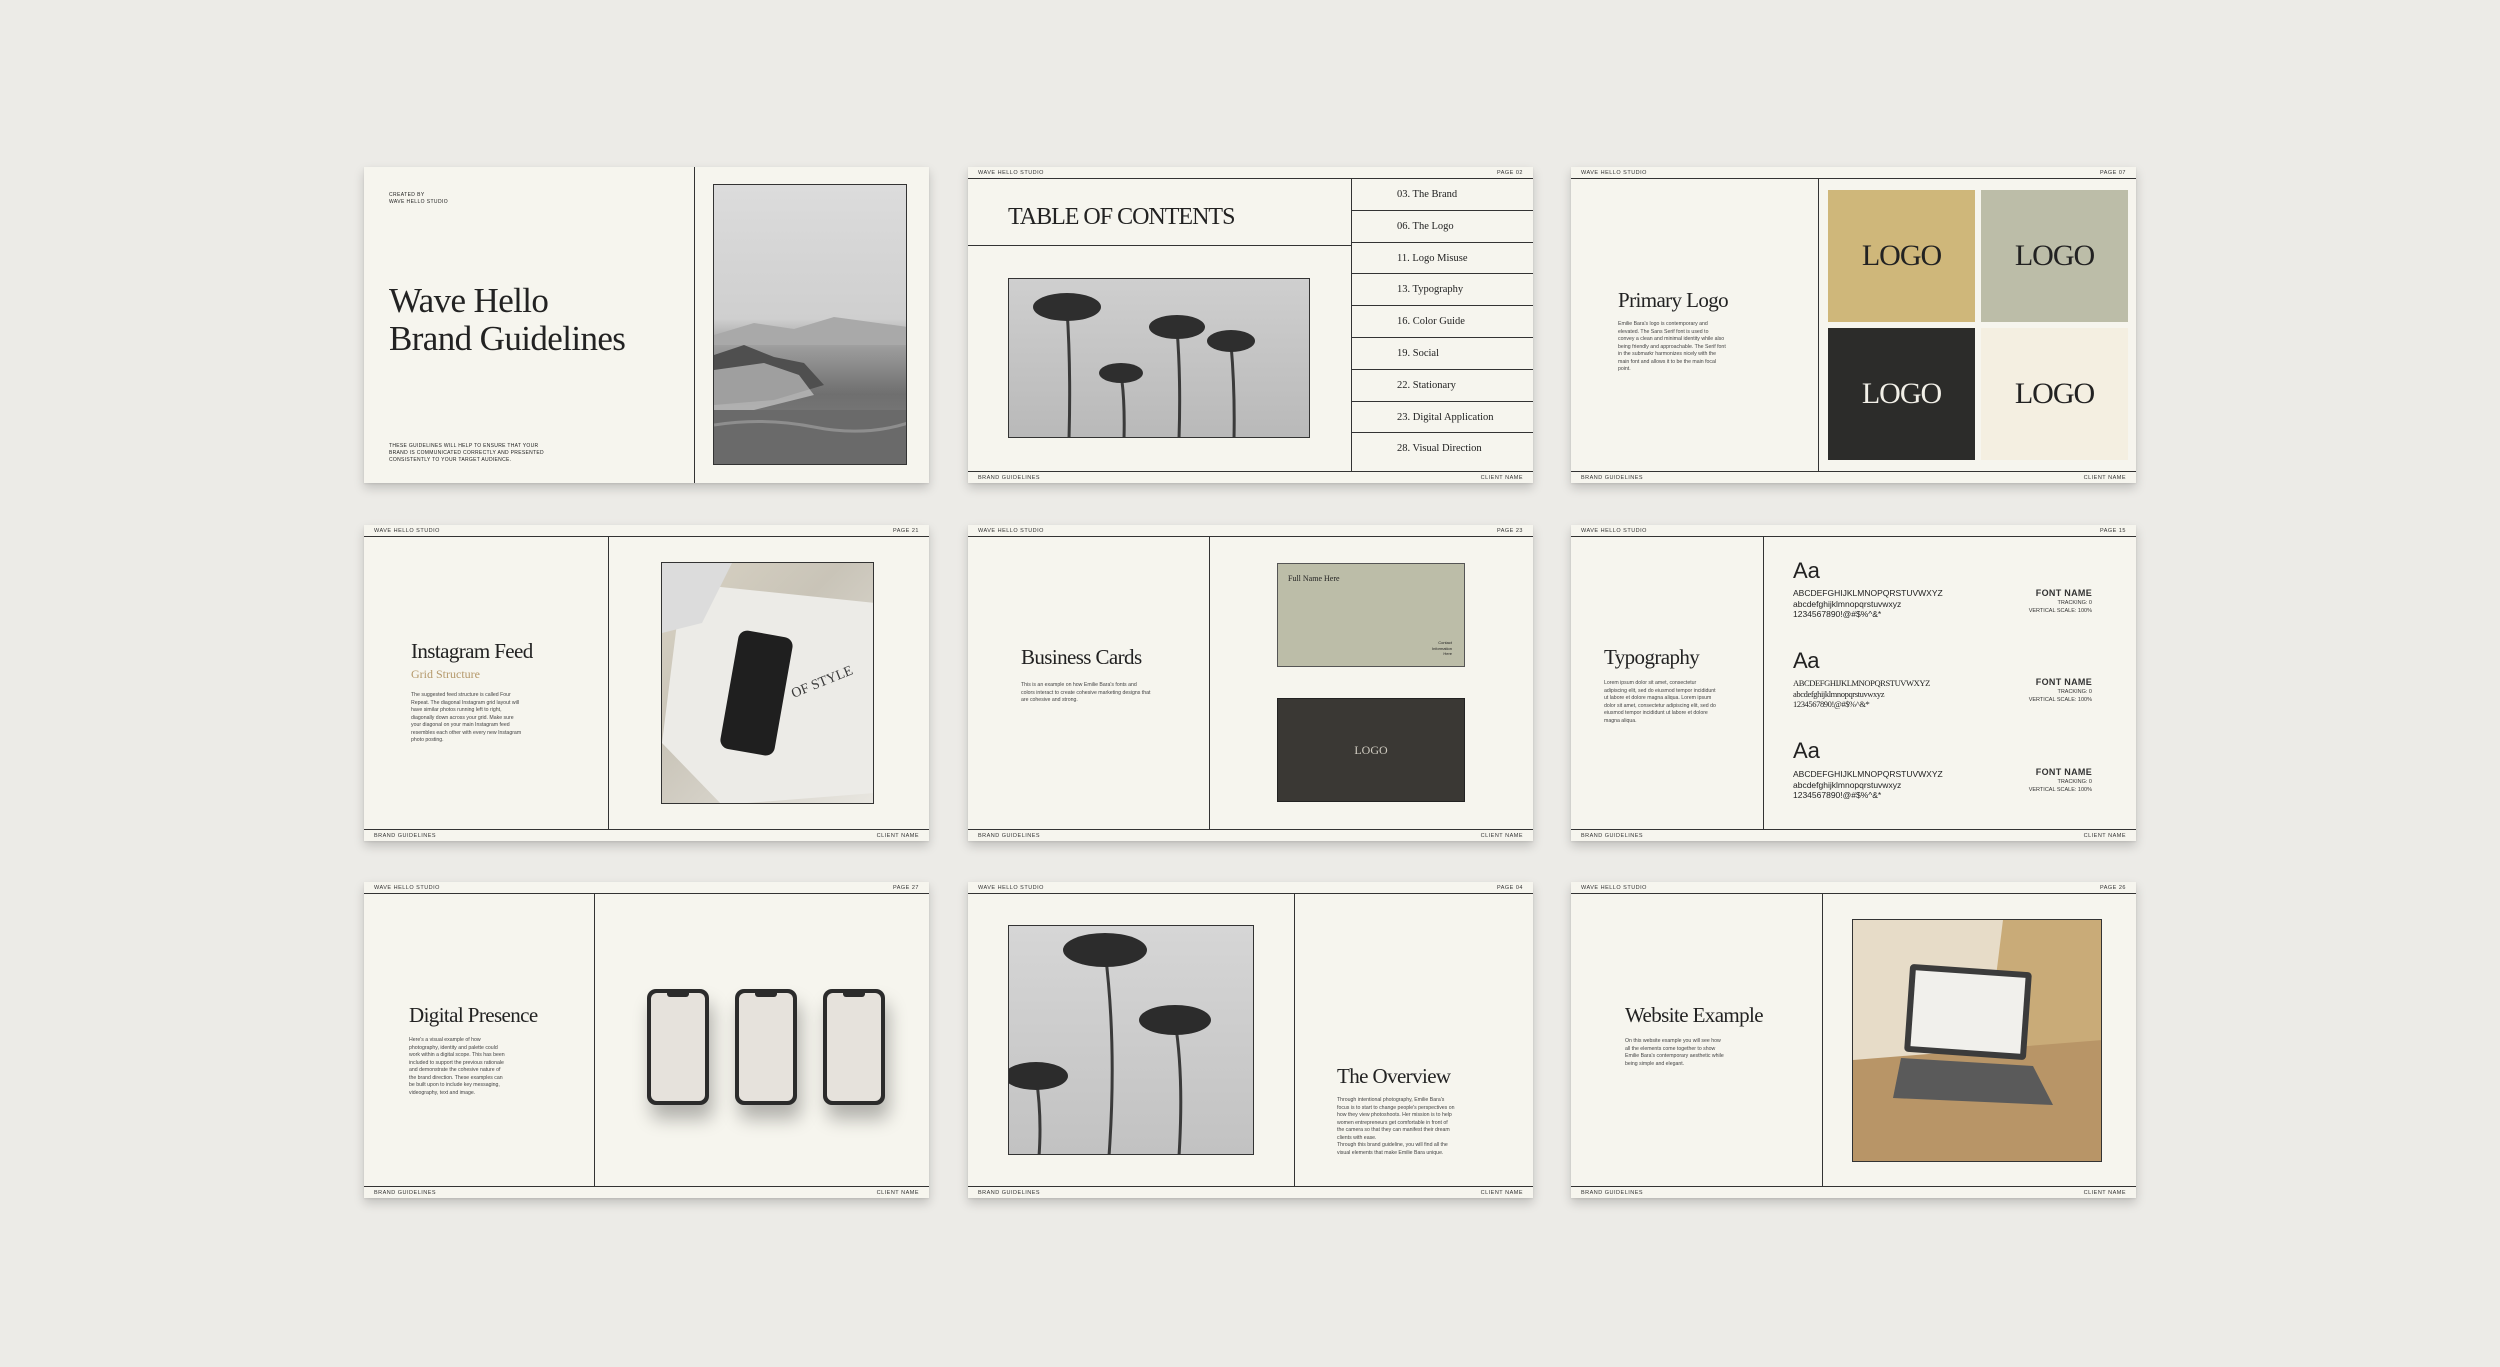 This screenshot has width=2500, height=1367. Describe the element at coordinates (646, 531) in the screenshot. I see `slide-header: WAVE HELLO STUDIO PAGE 21` at that location.